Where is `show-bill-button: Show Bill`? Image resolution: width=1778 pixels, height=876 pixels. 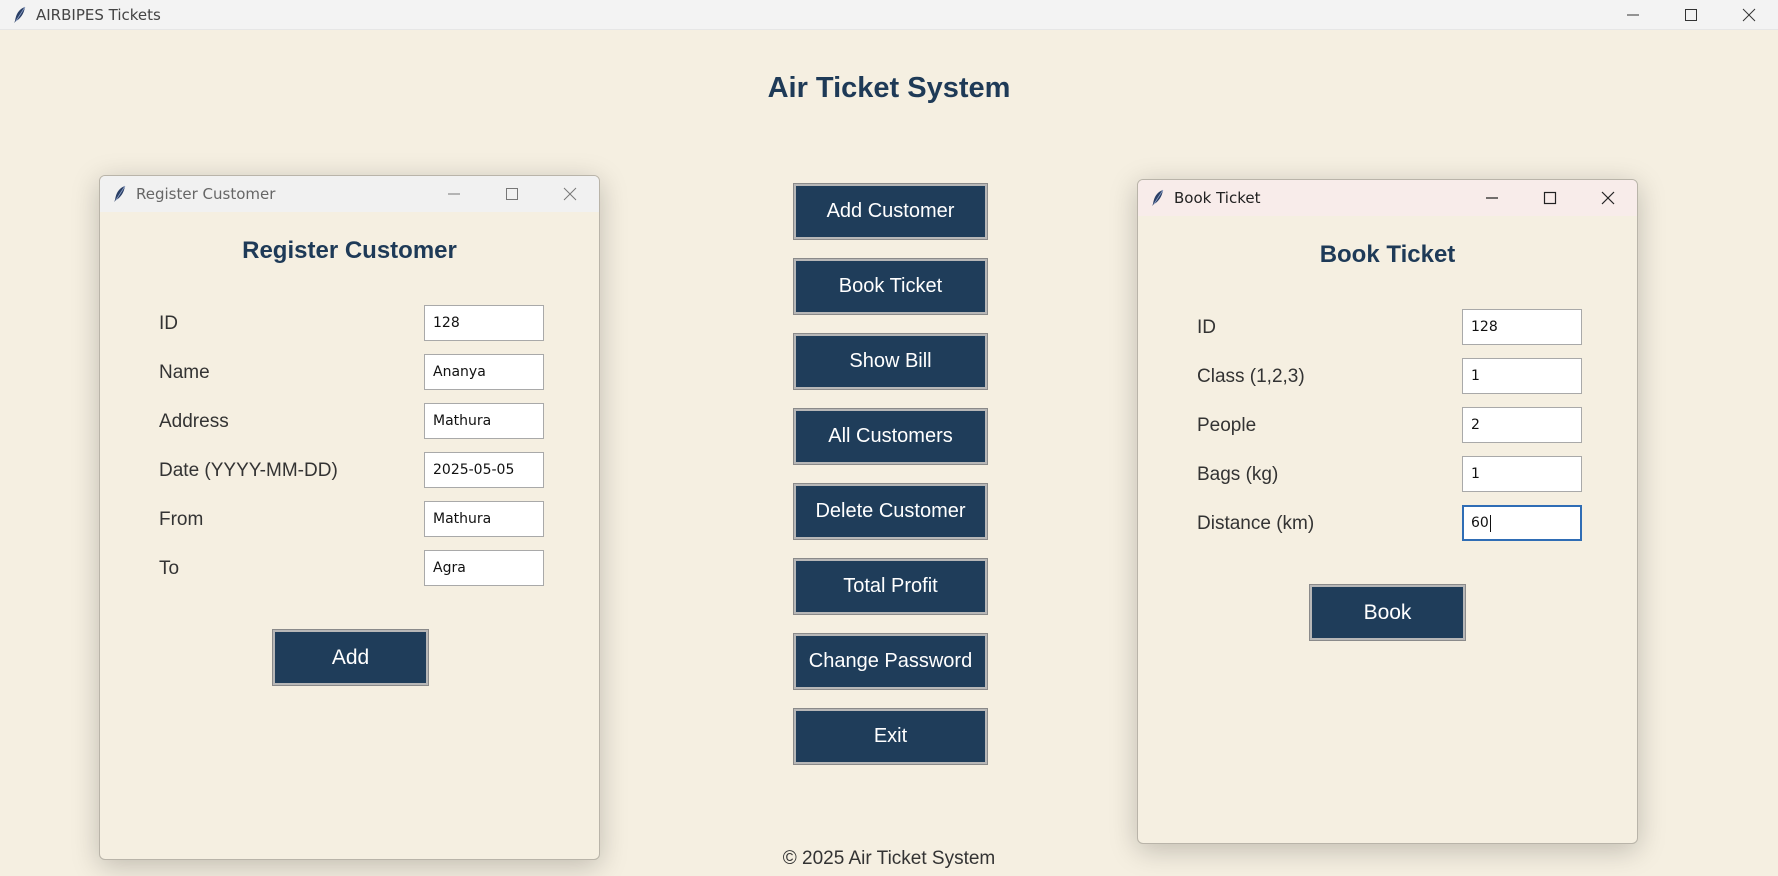
show-bill-button: Show Bill is located at coordinates (890, 361).